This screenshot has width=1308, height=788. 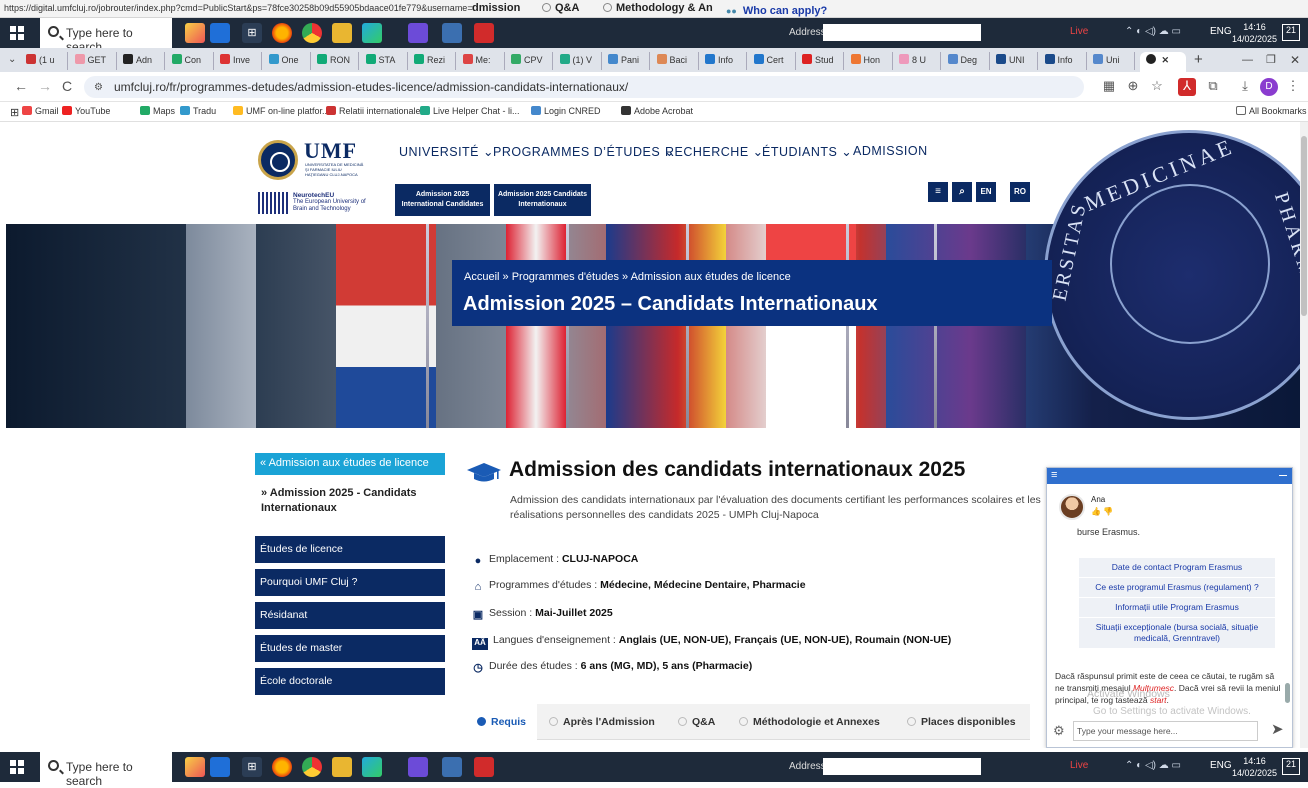 I want to click on bookmark-item: Gmail, so click(x=40, y=111).